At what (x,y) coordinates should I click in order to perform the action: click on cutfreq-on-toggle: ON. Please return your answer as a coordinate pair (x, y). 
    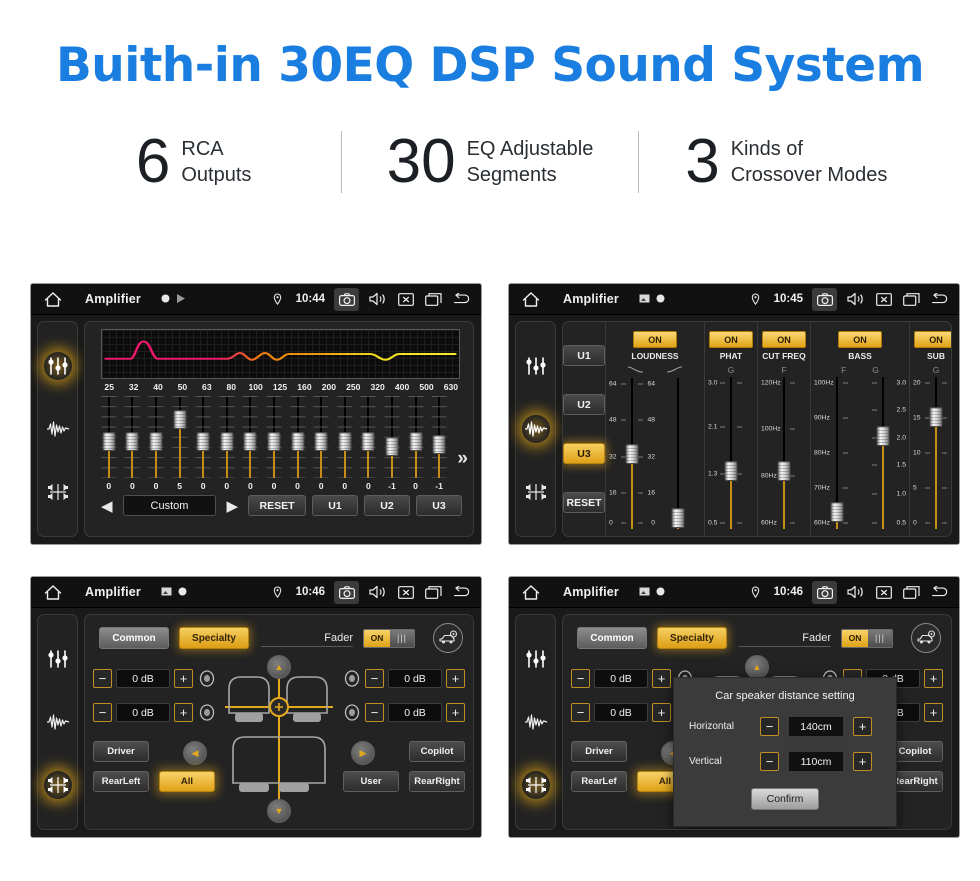
    Looking at the image, I should click on (784, 339).